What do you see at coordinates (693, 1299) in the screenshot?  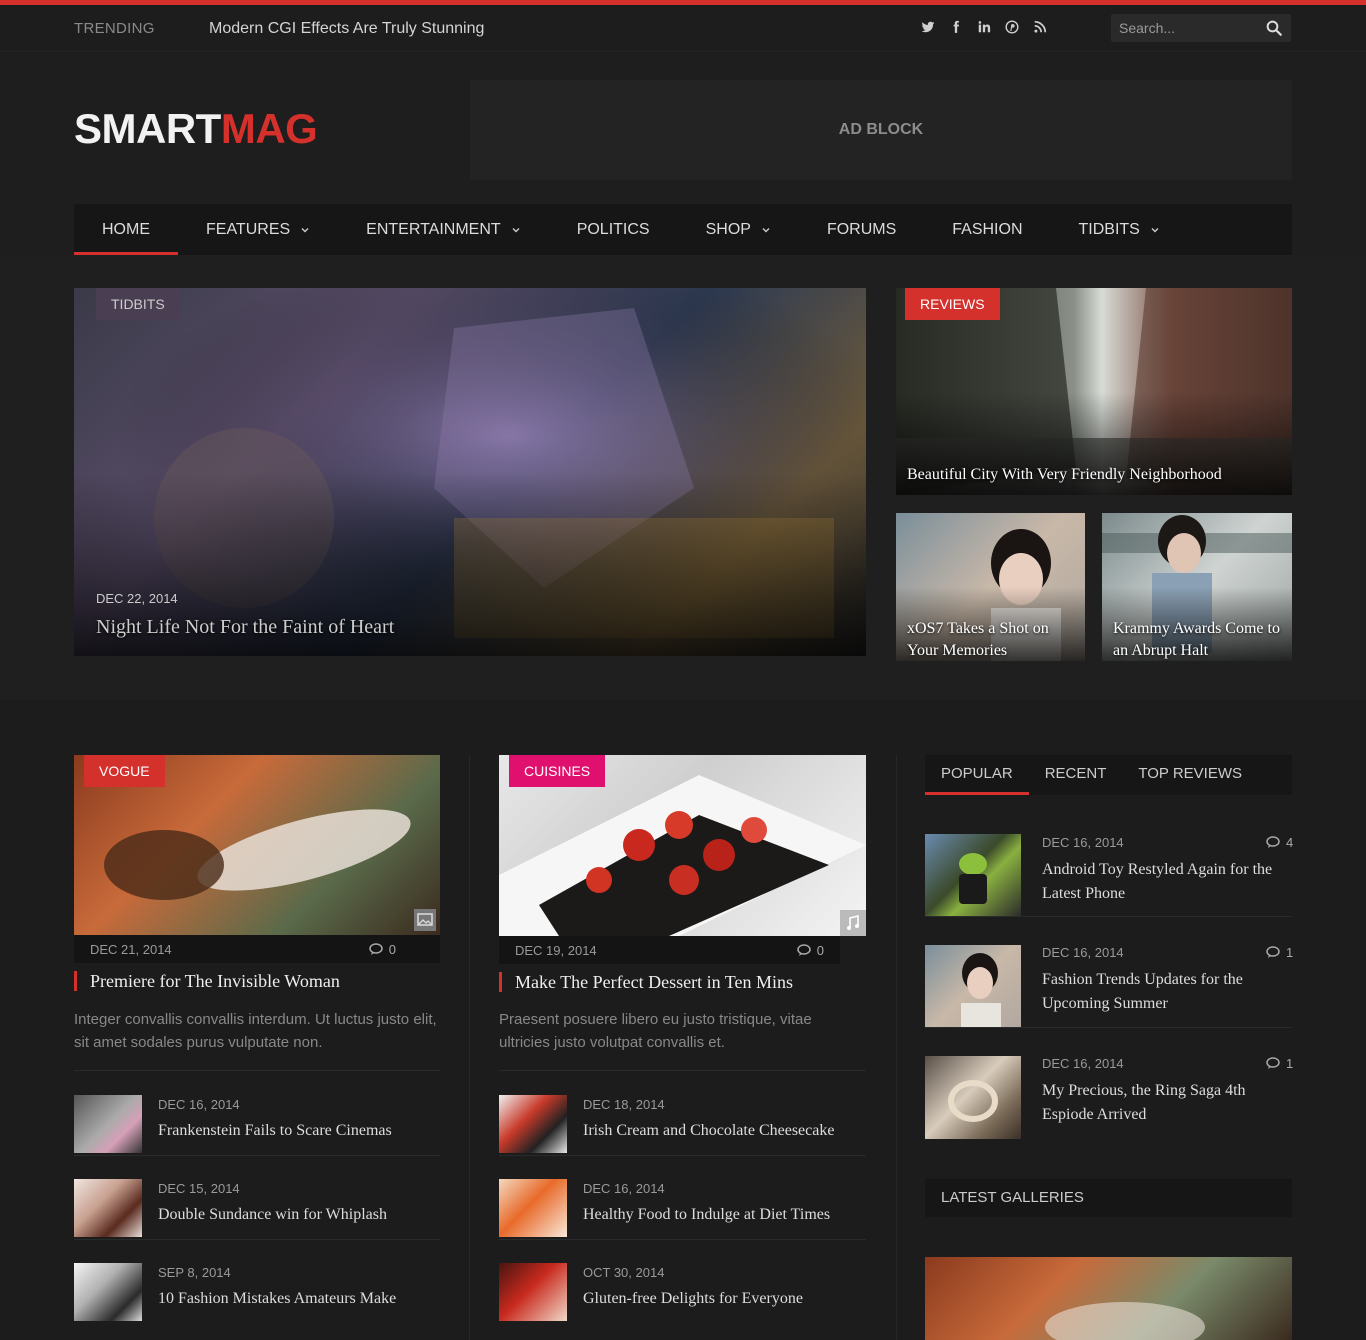 I see `list-item-title: Gluten-free Delights for Everyone` at bounding box center [693, 1299].